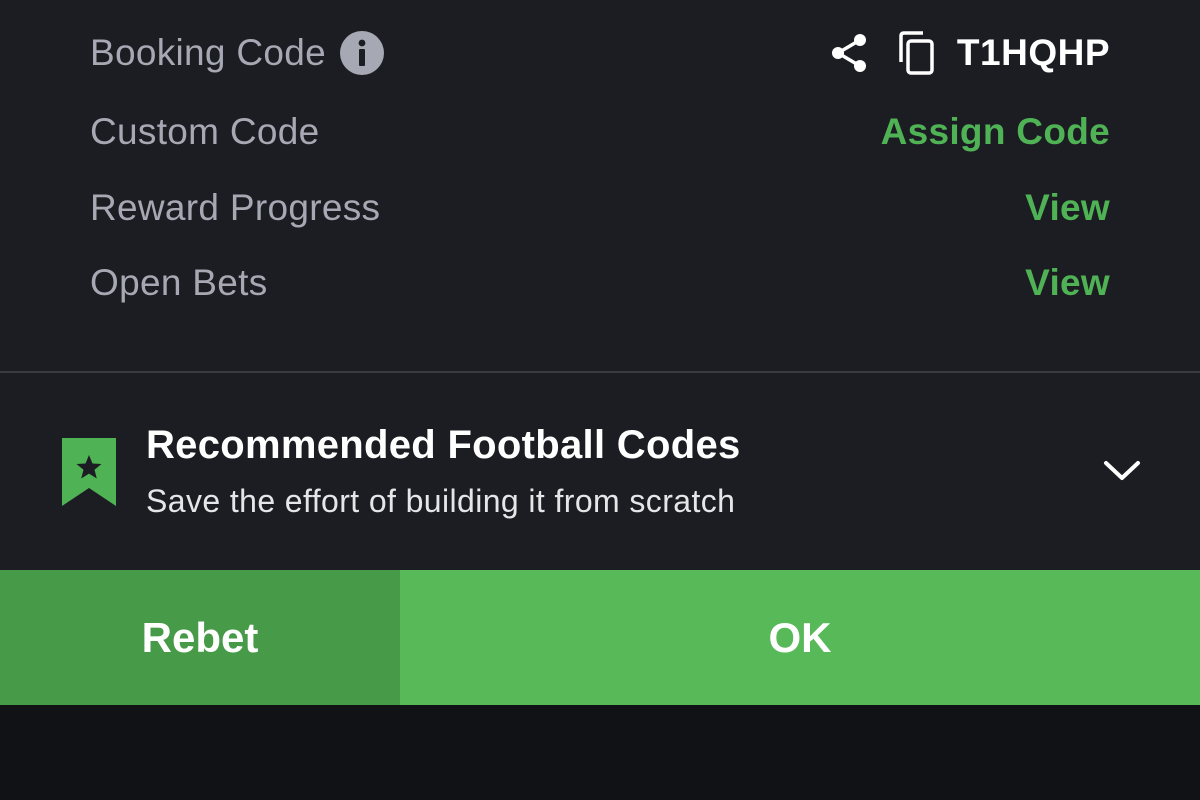 The height and width of the screenshot is (800, 1200). Describe the element at coordinates (600, 132) in the screenshot. I see `custom-code-row: Custom Code Assign Code` at that location.